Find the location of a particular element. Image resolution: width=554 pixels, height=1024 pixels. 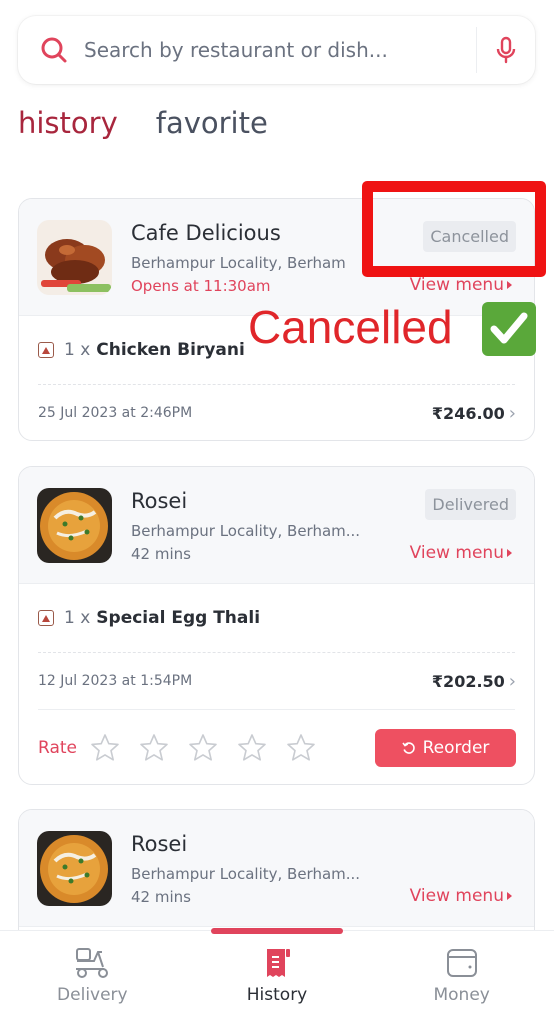

receipt-icon is located at coordinates (278, 963).